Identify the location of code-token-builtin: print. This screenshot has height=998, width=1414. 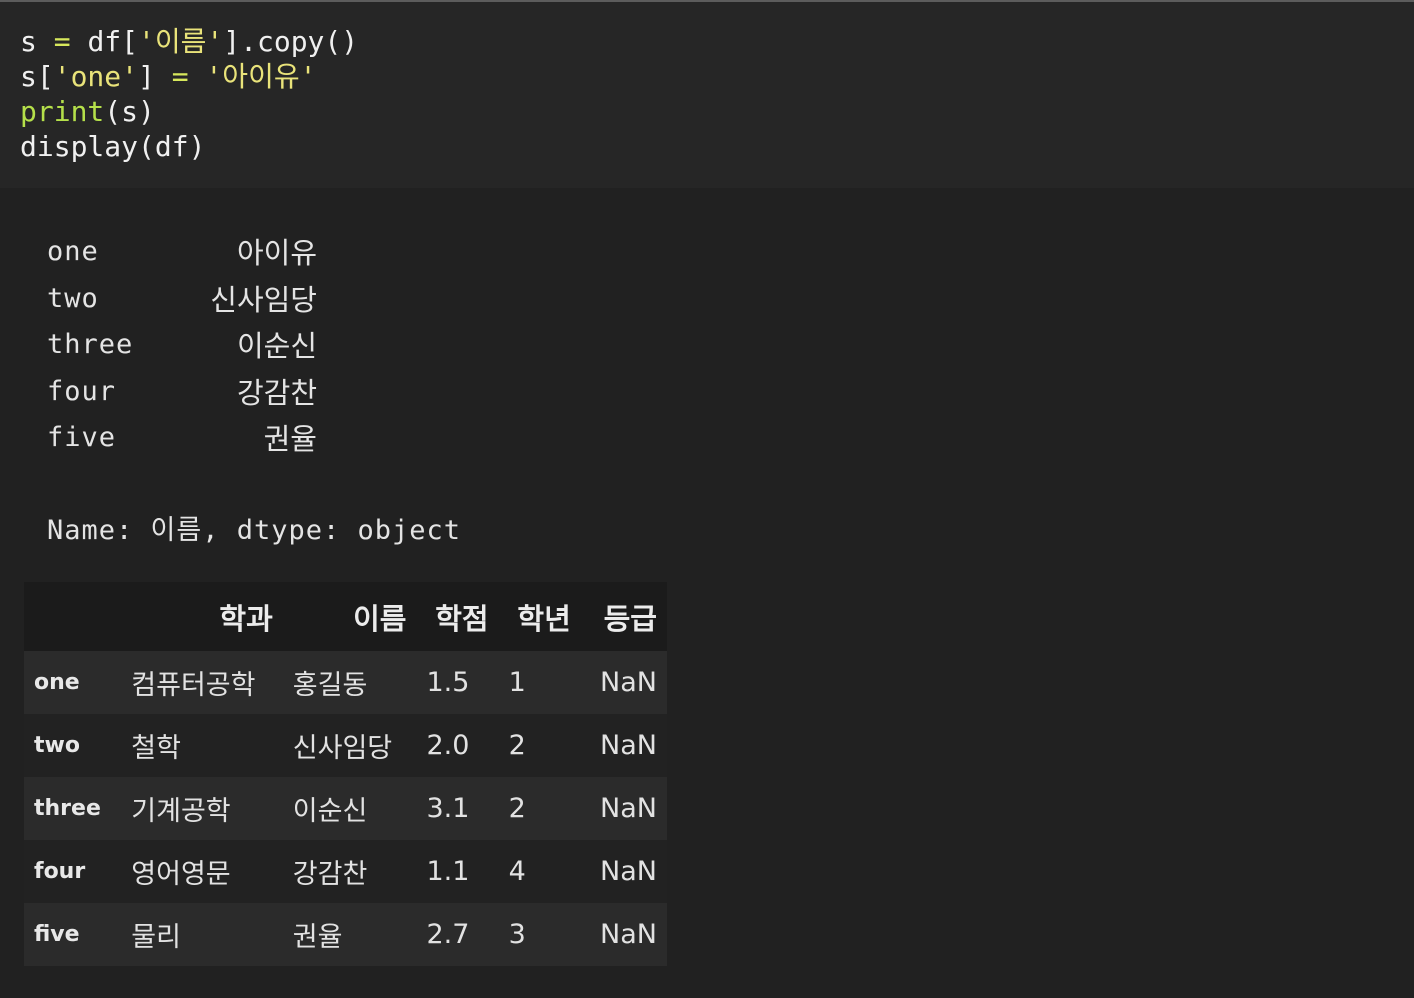
(62, 111).